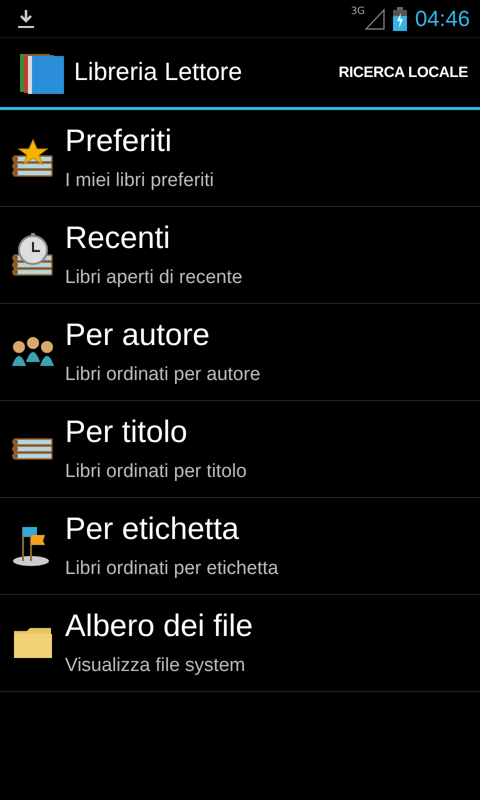  Describe the element at coordinates (171, 569) in the screenshot. I see `item-subtitle: Libri ordinati per etichetta` at that location.